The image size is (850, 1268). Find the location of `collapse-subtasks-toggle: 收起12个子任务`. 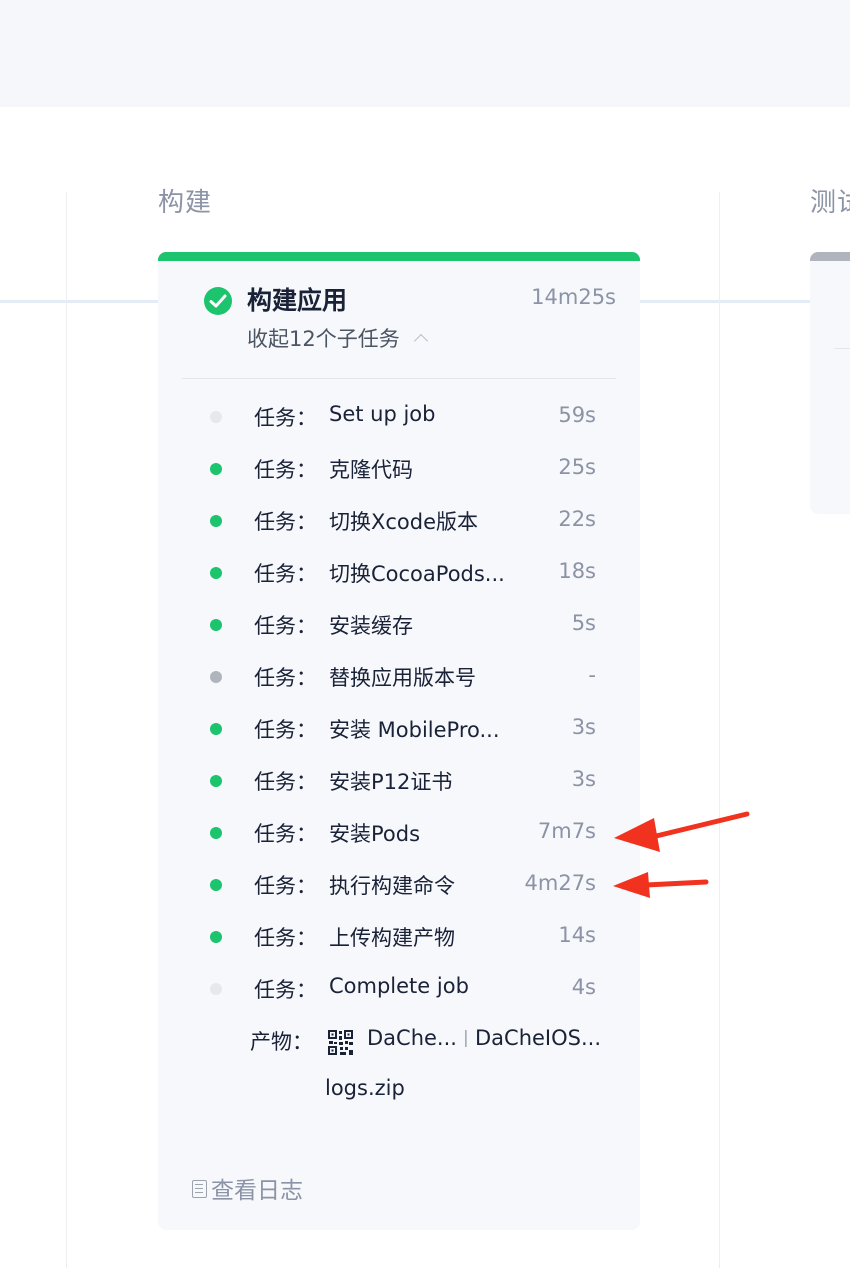

collapse-subtasks-toggle: 收起12个子任务 is located at coordinates (337, 338).